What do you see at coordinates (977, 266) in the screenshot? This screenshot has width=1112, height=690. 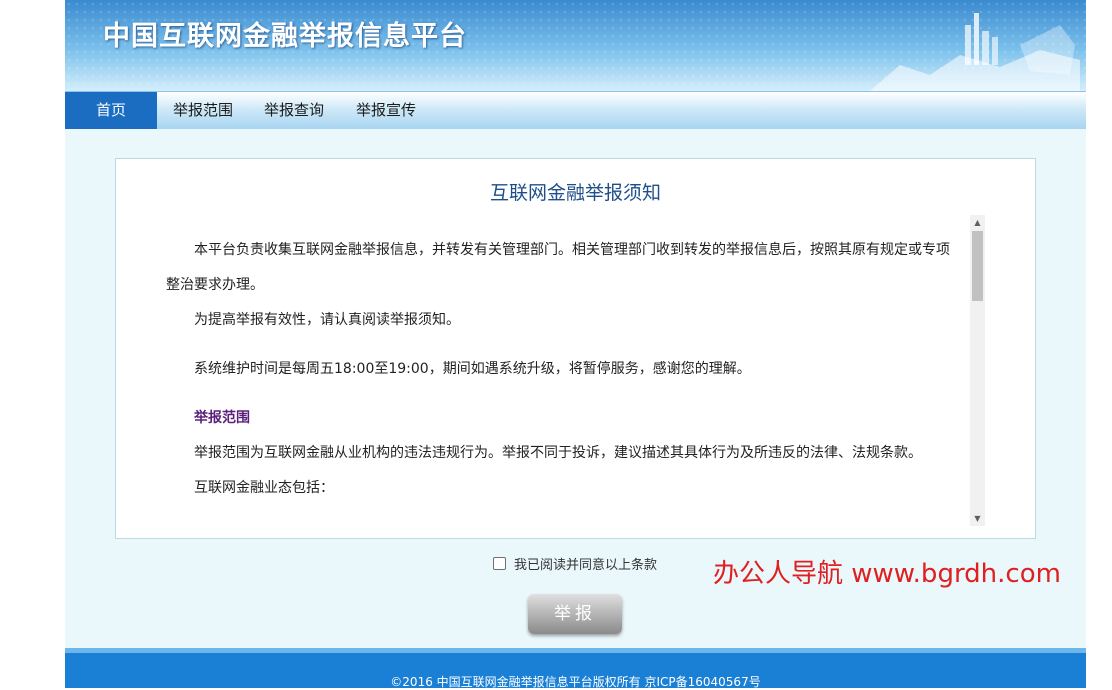 I see `scrollbar-thumb` at bounding box center [977, 266].